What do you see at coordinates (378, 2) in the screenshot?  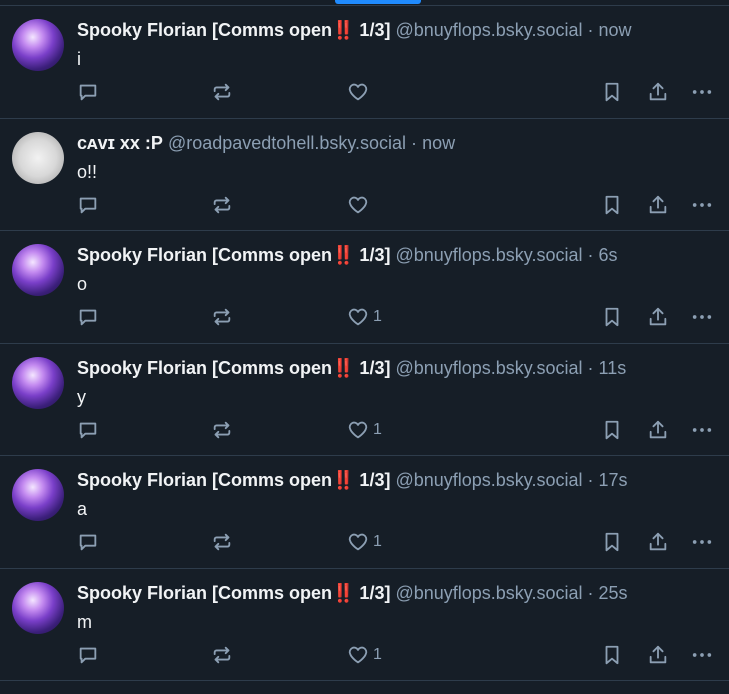 I see `active-tab-indicator` at bounding box center [378, 2].